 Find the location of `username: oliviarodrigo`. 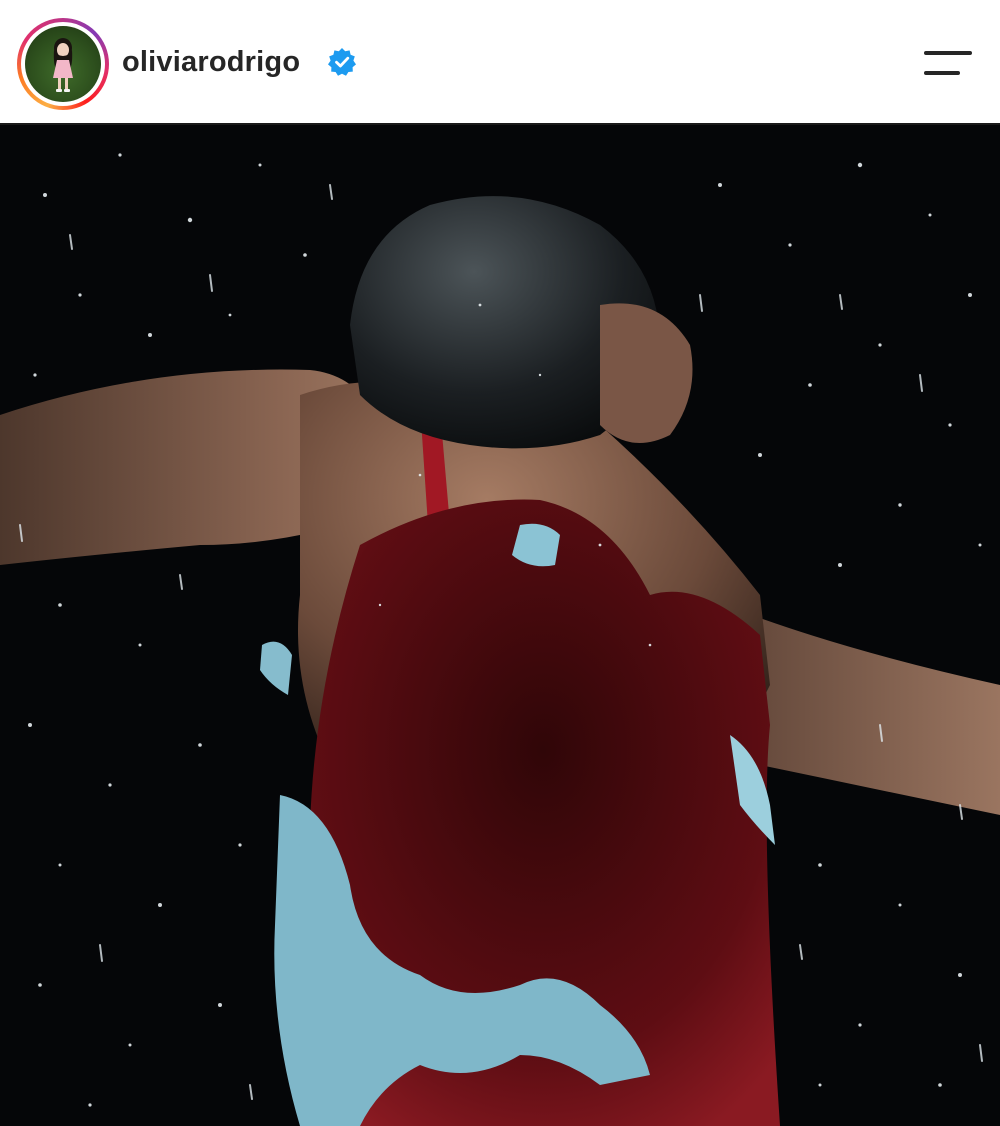

username: oliviarodrigo is located at coordinates (211, 62).